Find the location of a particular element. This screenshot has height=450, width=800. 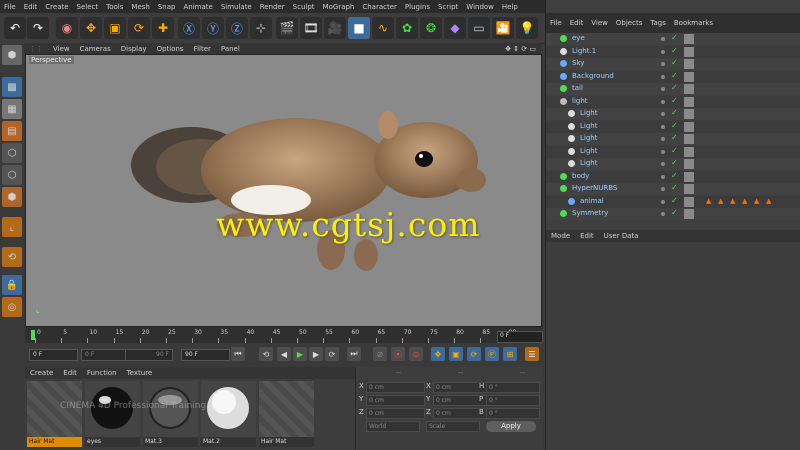

object-menu-item: View is located at coordinates (599, 23).